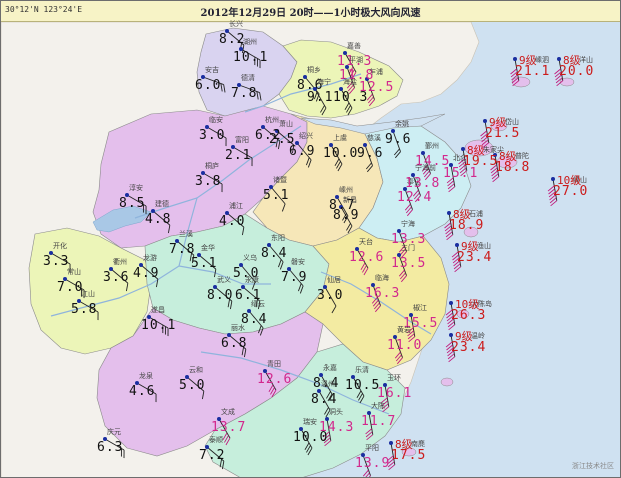 The height and width of the screenshot is (478, 621). I want to click on station-name: 余姚, so click(402, 124).